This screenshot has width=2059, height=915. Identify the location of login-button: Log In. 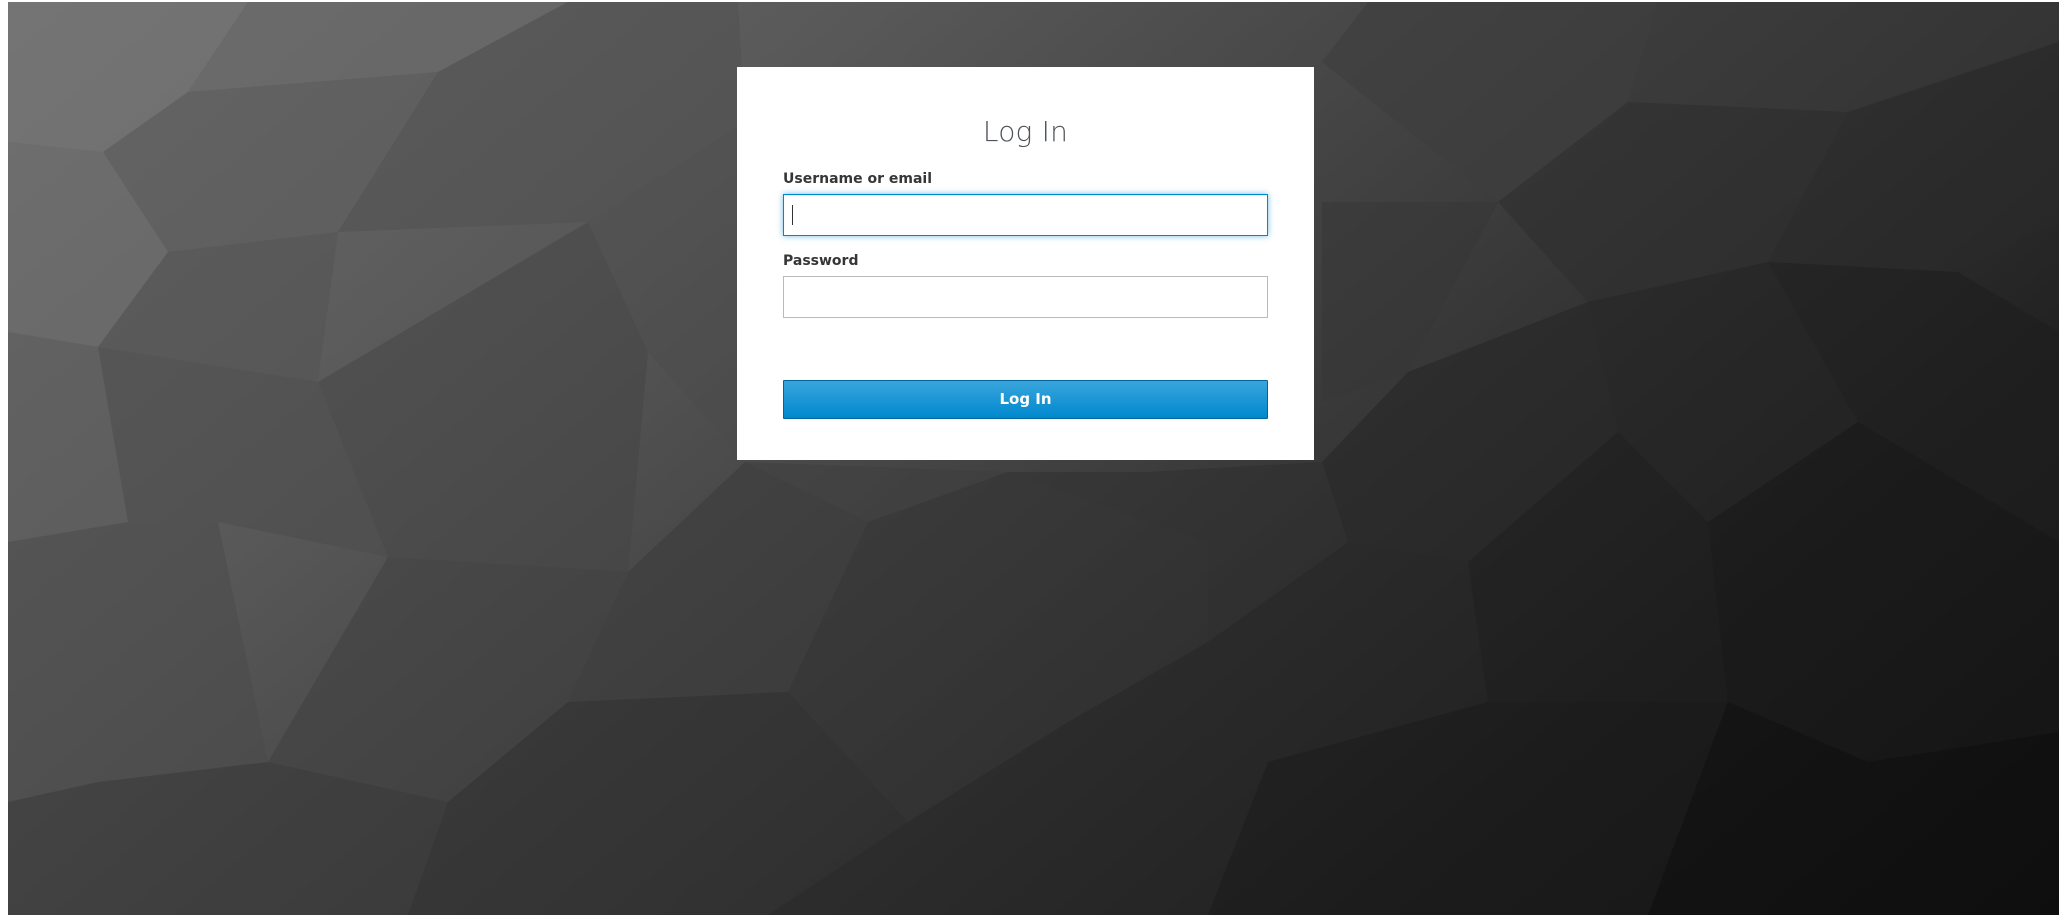
(1025, 399).